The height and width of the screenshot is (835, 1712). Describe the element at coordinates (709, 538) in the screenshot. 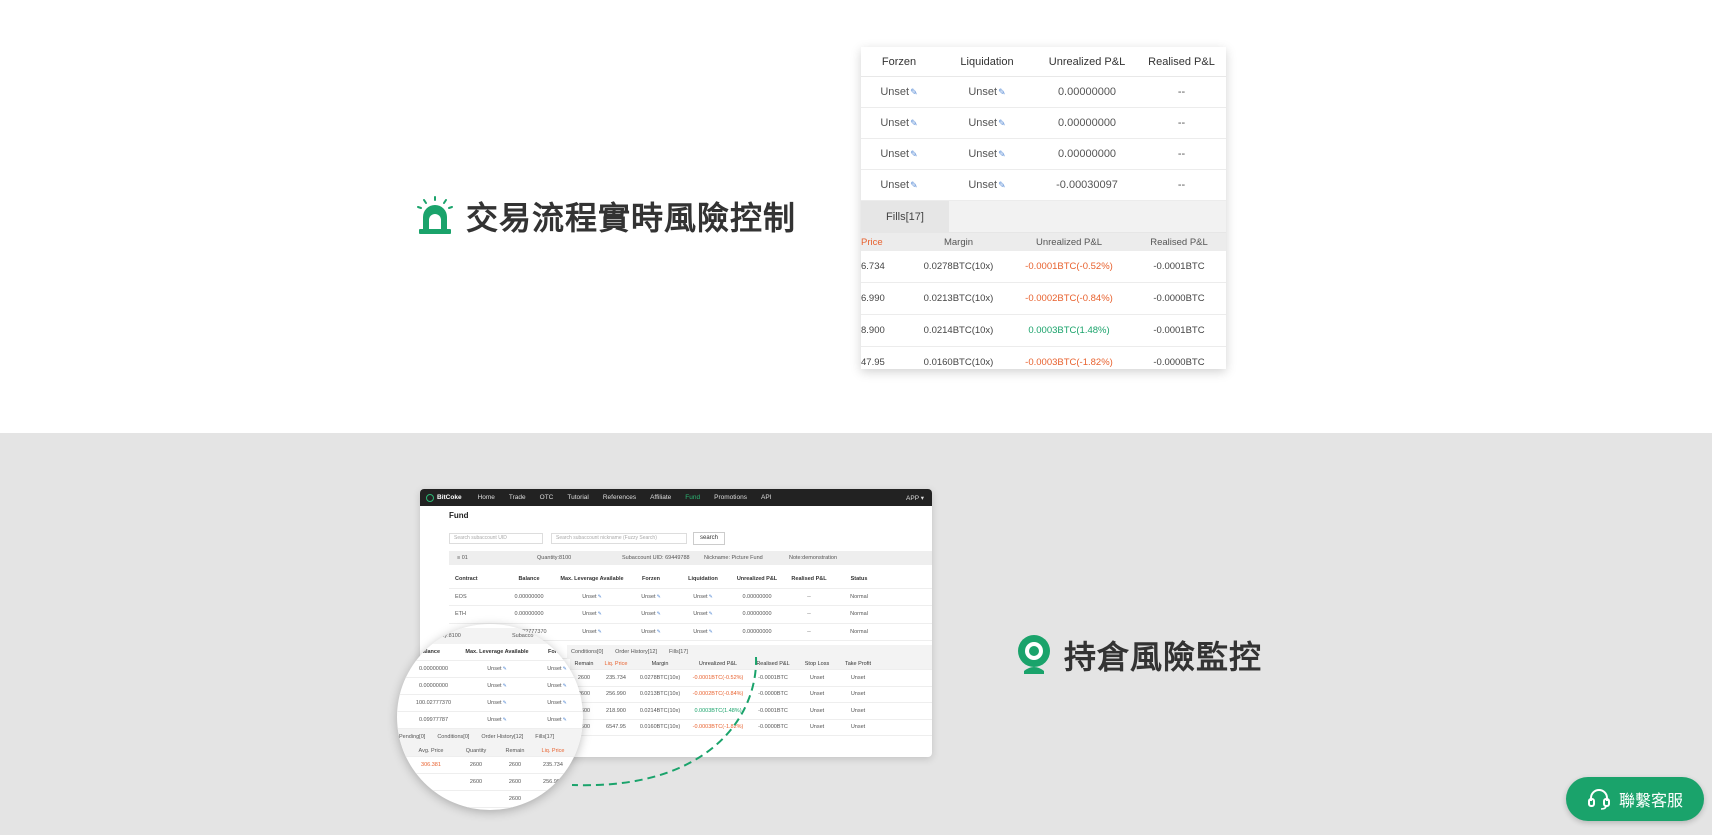

I see `search-button: search` at that location.